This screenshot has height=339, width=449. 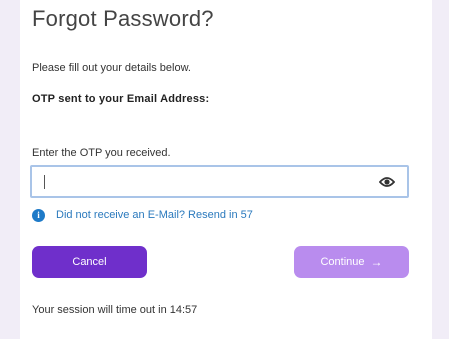 I want to click on otp-heading: OTP sent to your Email Address:, so click(x=121, y=99).